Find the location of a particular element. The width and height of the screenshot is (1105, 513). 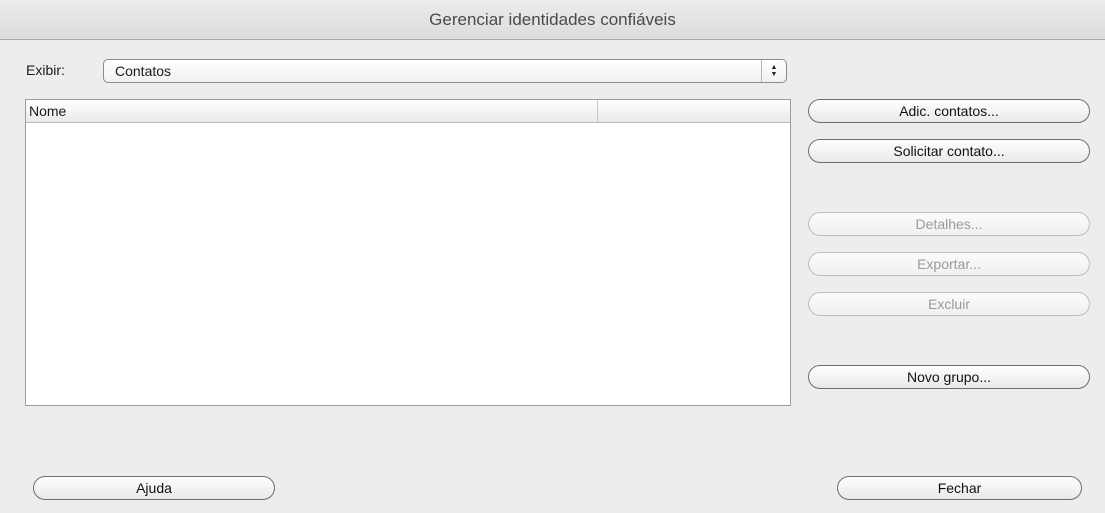

window-title: Gerenciar identidades confiáveis is located at coordinates (552, 20).